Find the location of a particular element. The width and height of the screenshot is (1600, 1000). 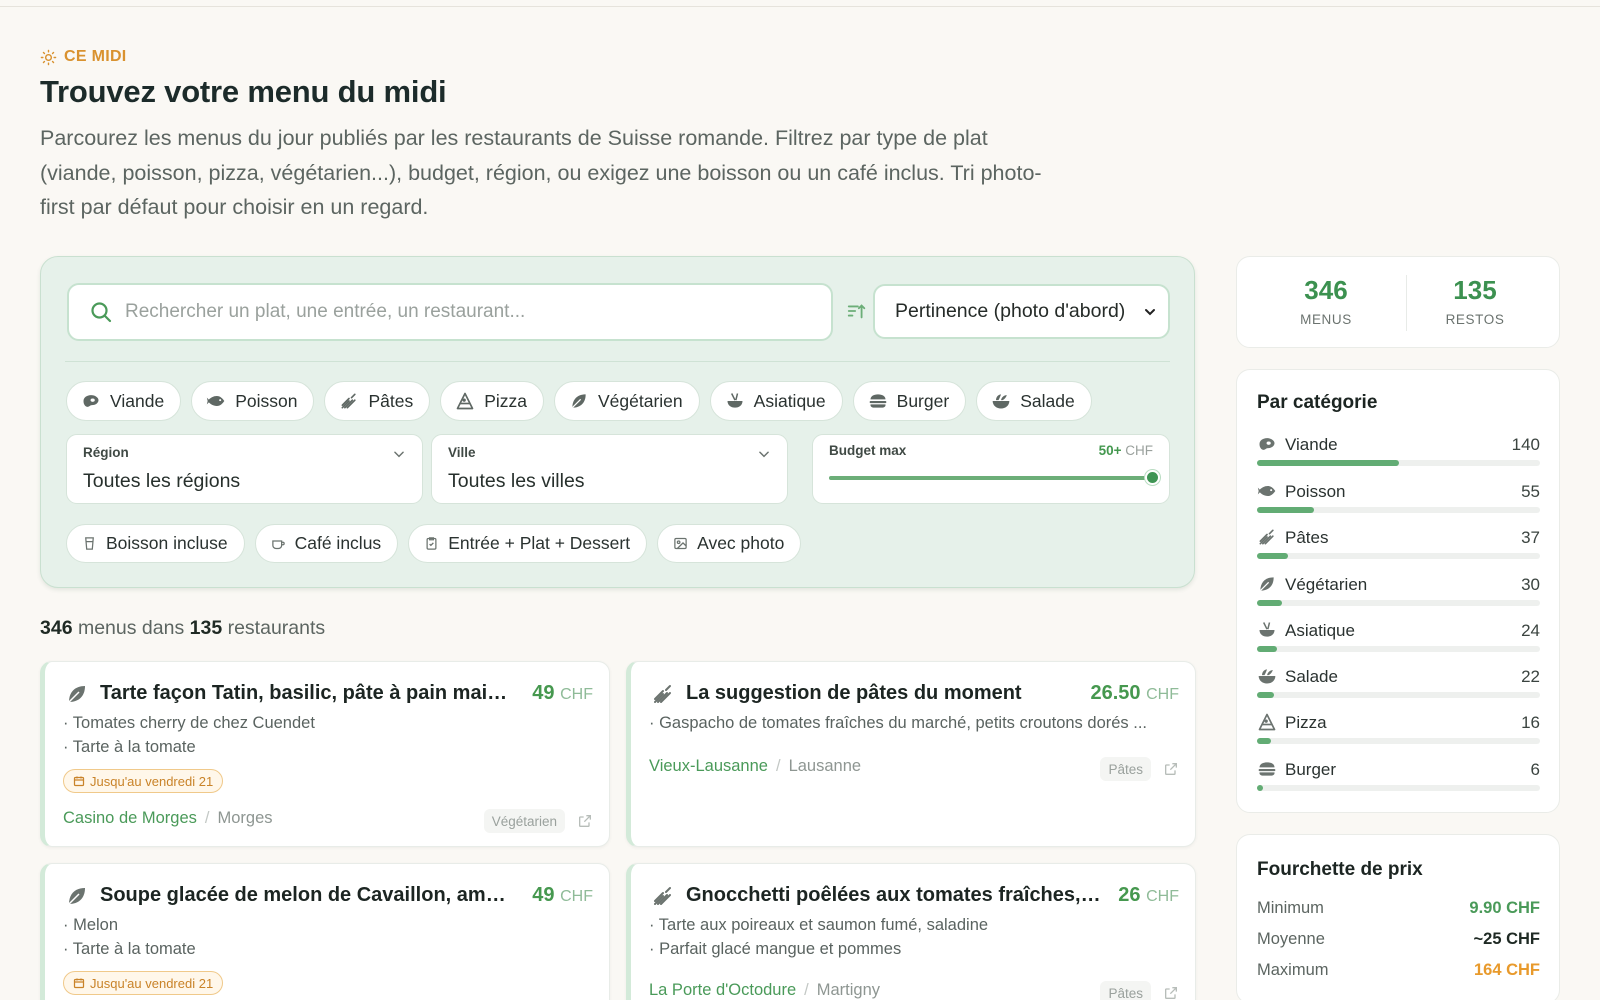

price-avg-label: Moyenne is located at coordinates (1291, 939).